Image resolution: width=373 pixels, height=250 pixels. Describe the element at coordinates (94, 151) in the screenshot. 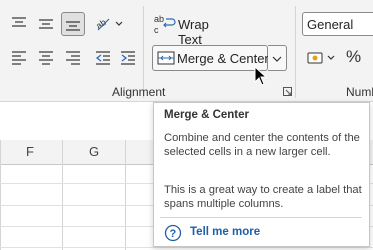

I see `column-header-g: G` at that location.